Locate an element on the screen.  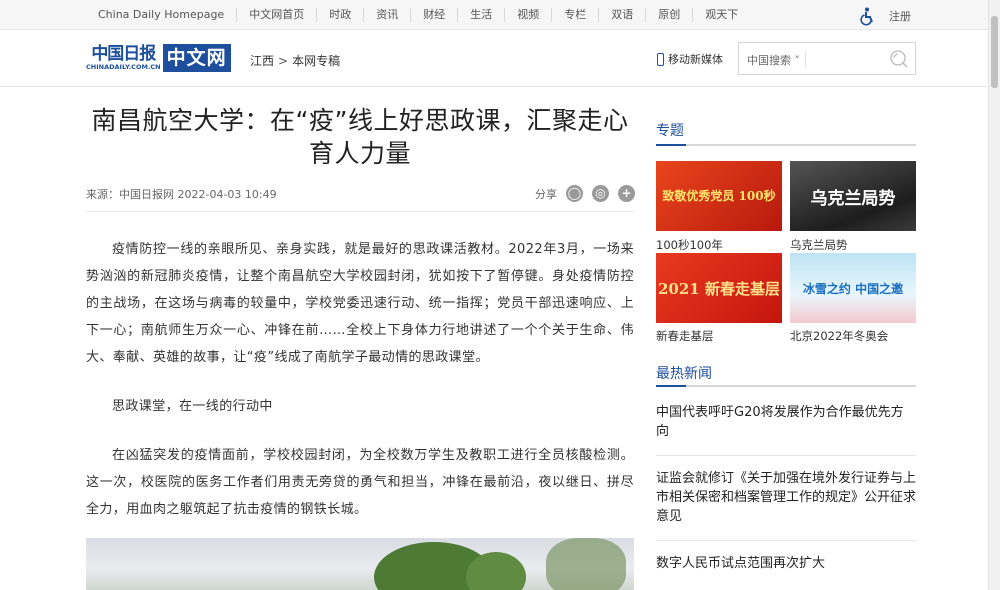
topic-label: 100秒100年 is located at coordinates (689, 245).